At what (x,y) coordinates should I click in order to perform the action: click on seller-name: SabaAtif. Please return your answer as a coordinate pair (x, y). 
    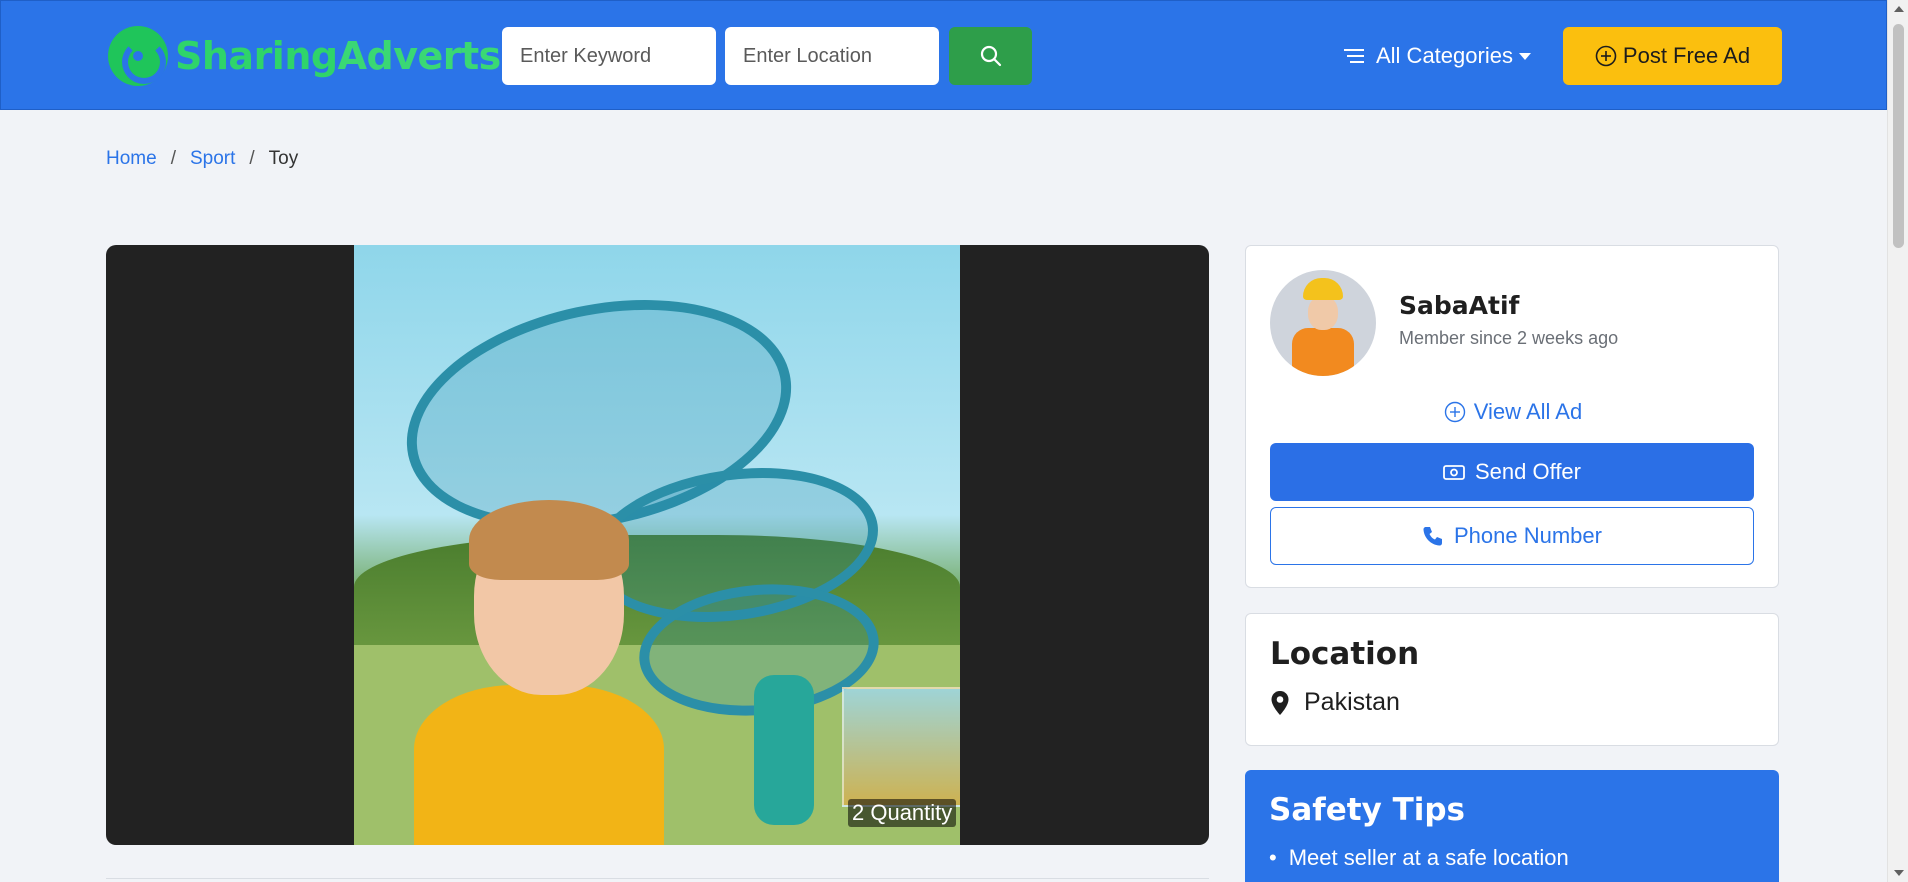
    Looking at the image, I should click on (1459, 305).